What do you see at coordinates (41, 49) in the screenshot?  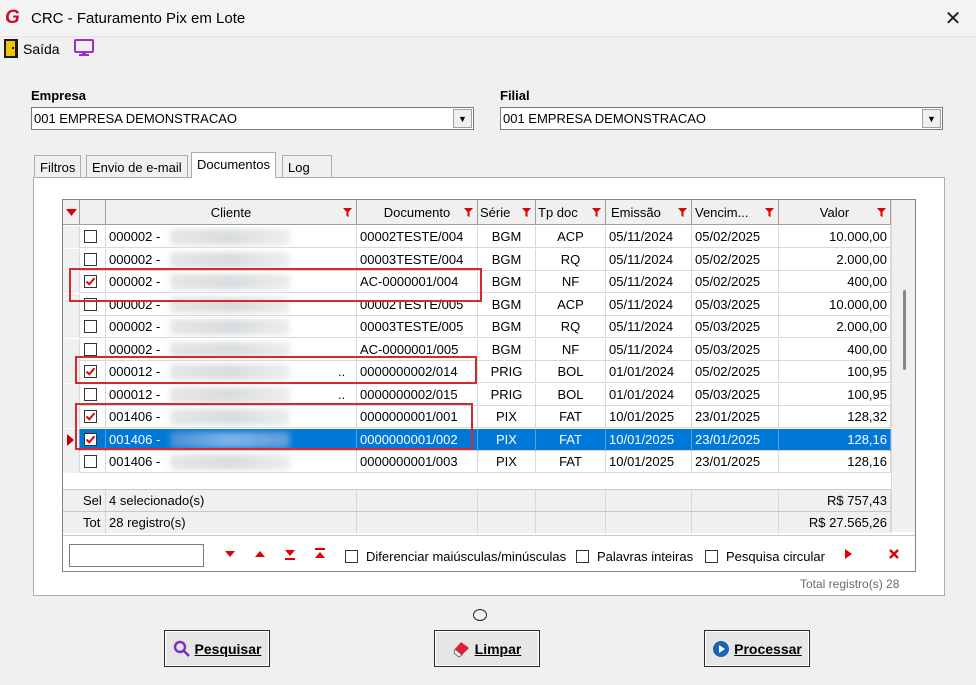 I see `exit-button: Saída` at bounding box center [41, 49].